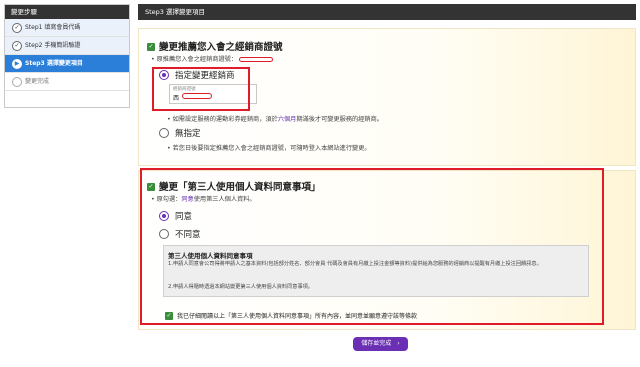  Describe the element at coordinates (380, 344) in the screenshot. I see `save-complete-button: 儲存並完成 ›` at that location.